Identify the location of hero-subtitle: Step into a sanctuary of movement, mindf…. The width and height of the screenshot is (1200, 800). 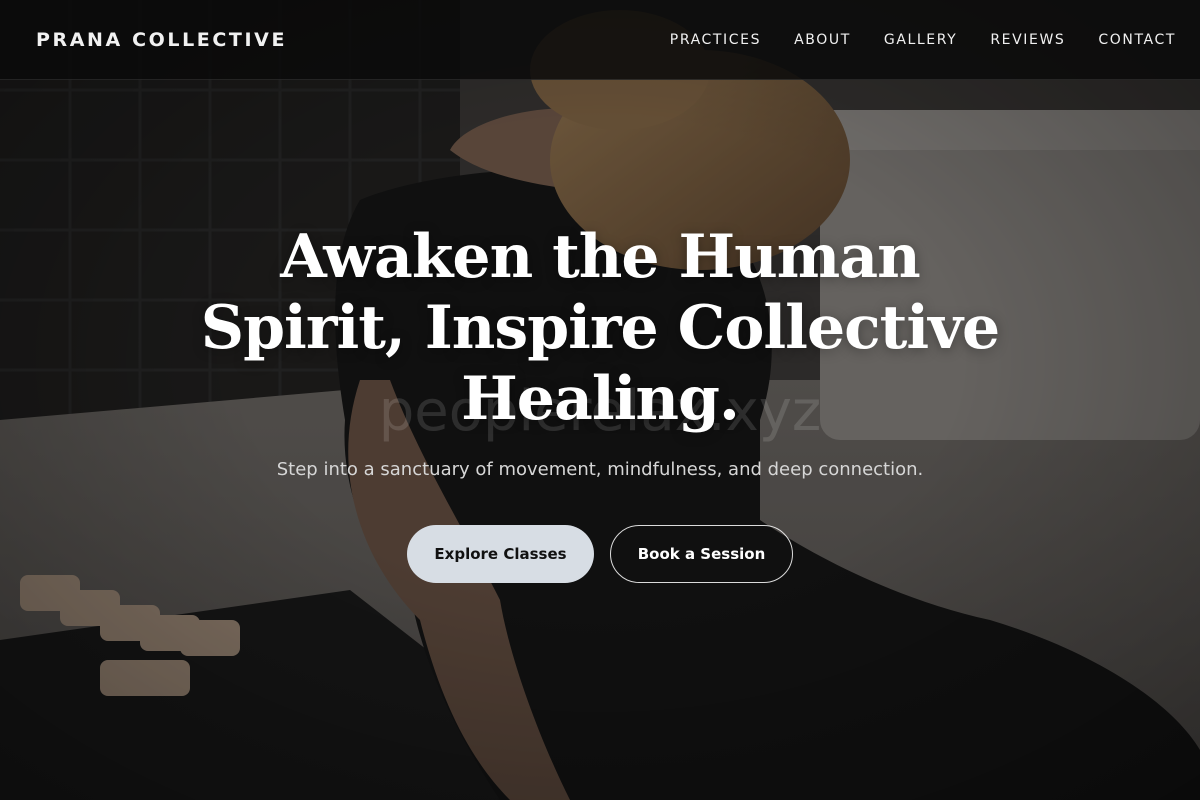
(600, 469).